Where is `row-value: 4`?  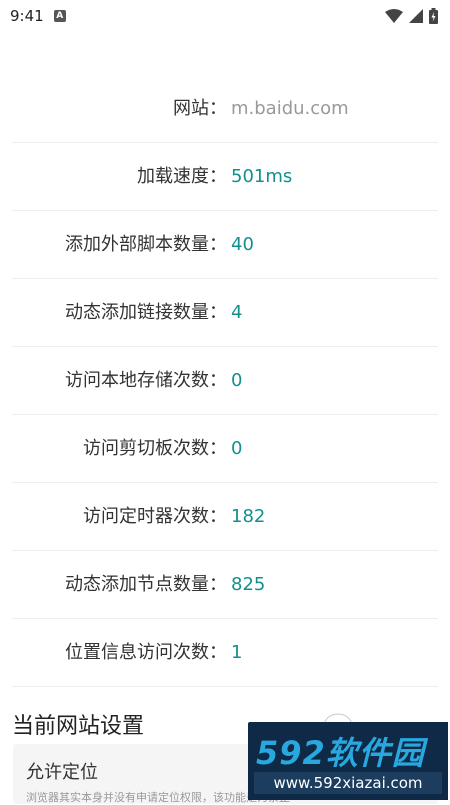
row-value: 4 is located at coordinates (237, 312).